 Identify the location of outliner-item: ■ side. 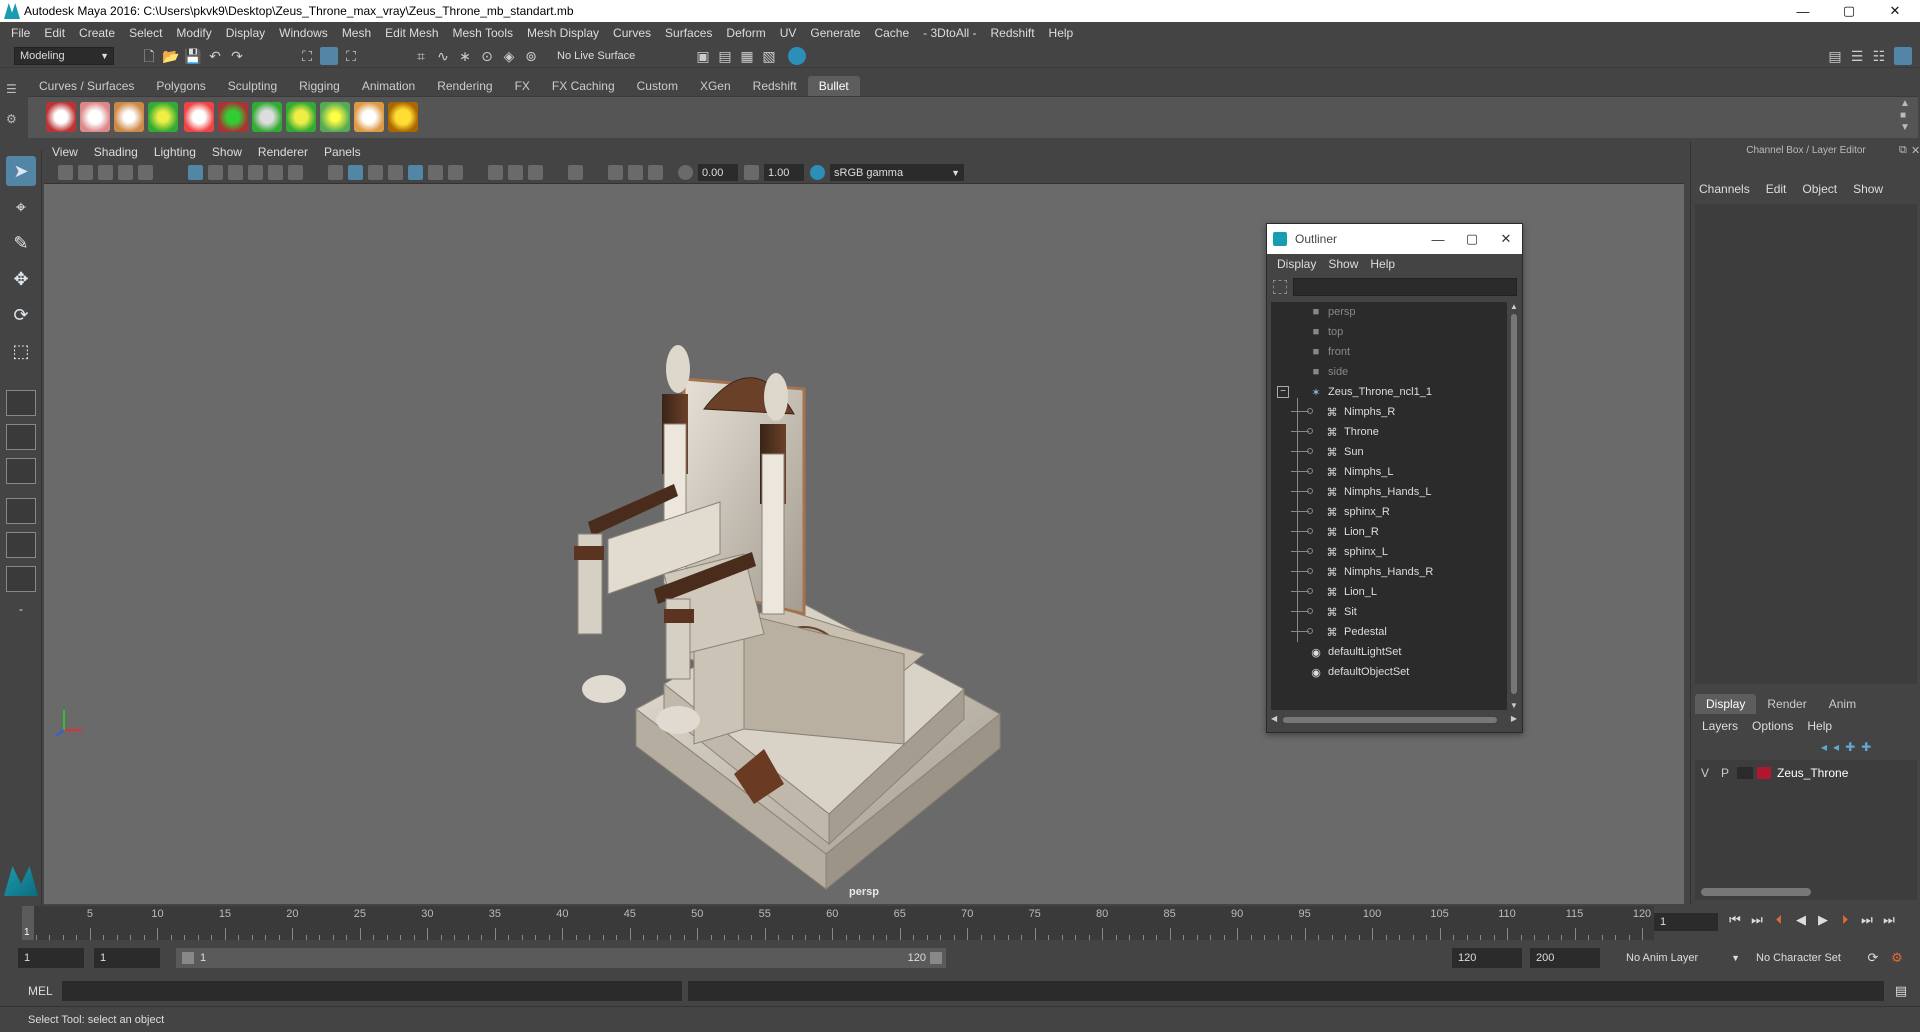
(1329, 372).